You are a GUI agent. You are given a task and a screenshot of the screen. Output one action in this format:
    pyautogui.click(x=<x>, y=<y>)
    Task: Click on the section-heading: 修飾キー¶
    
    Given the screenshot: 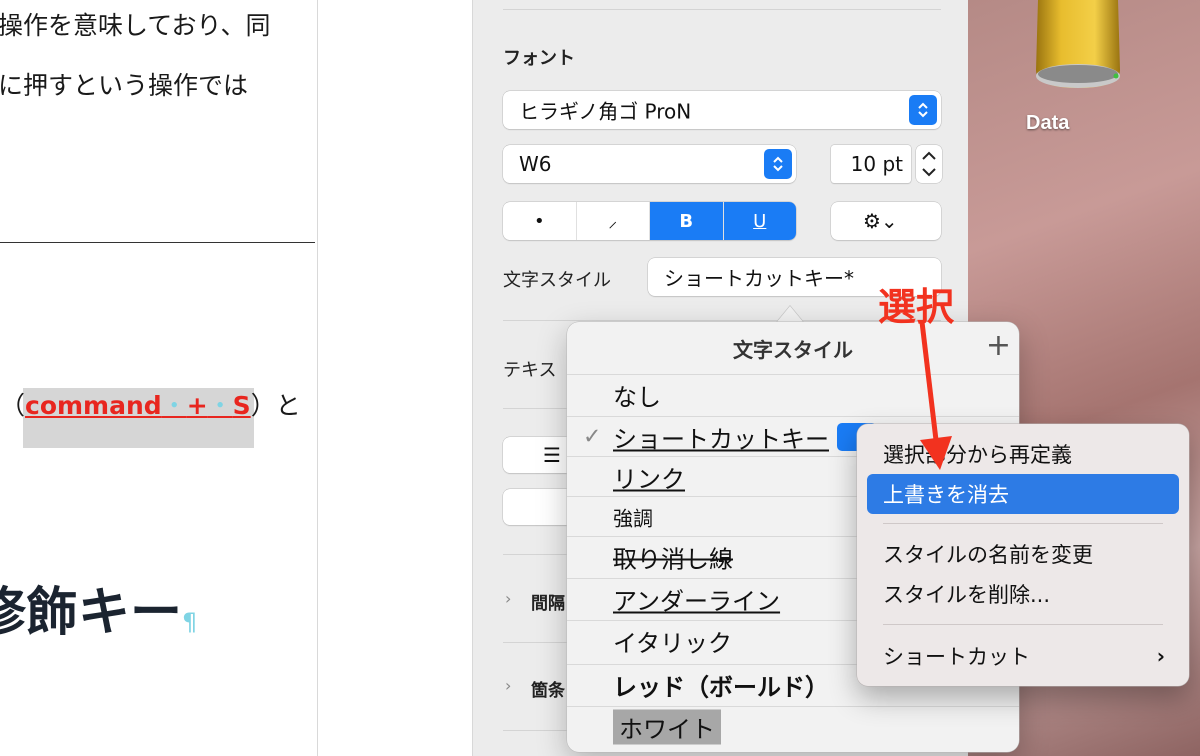 What is the action you would take?
    pyautogui.click(x=98, y=607)
    